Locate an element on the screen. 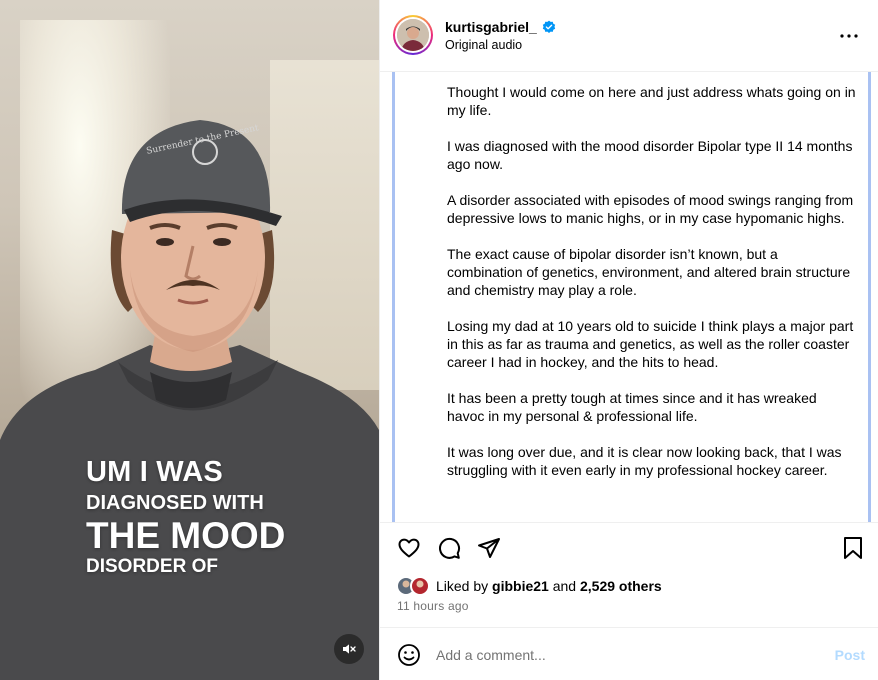 The image size is (878, 680). speaker-muted-icon is located at coordinates (349, 649).